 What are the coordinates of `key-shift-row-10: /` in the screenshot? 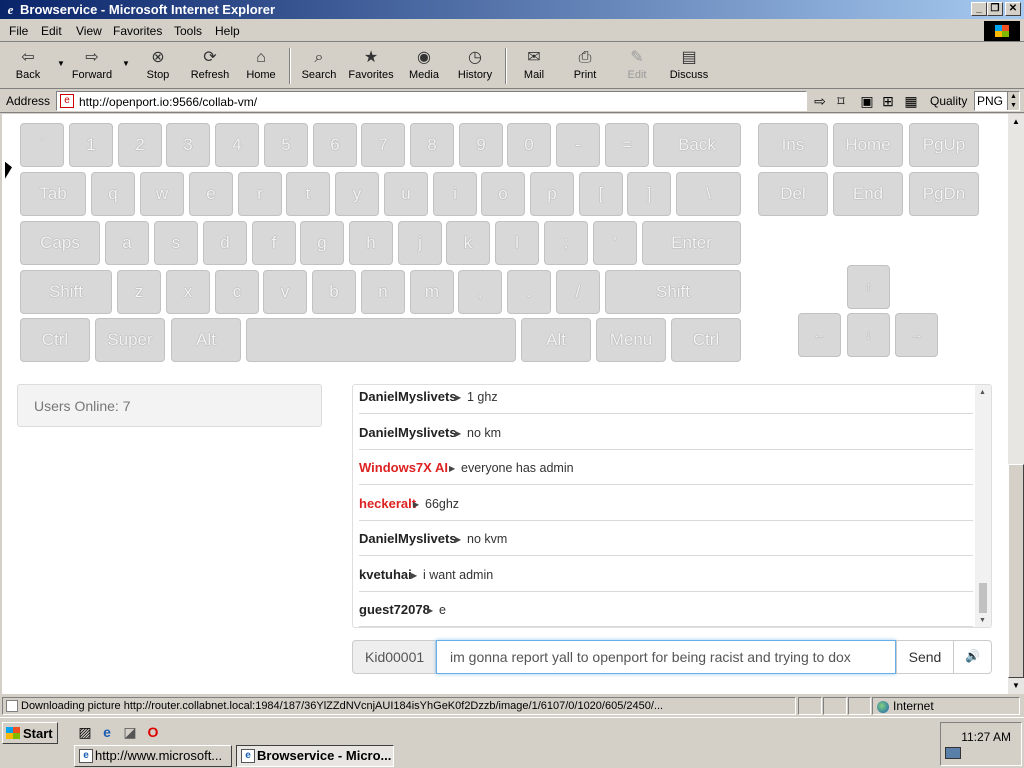 It's located at (578, 292).